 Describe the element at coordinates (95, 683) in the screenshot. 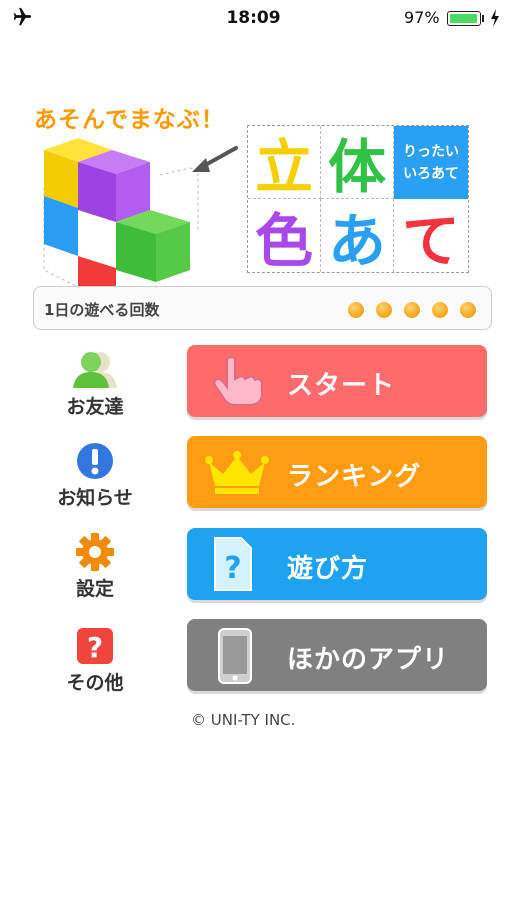

I see `side-item-other-label: その他` at that location.